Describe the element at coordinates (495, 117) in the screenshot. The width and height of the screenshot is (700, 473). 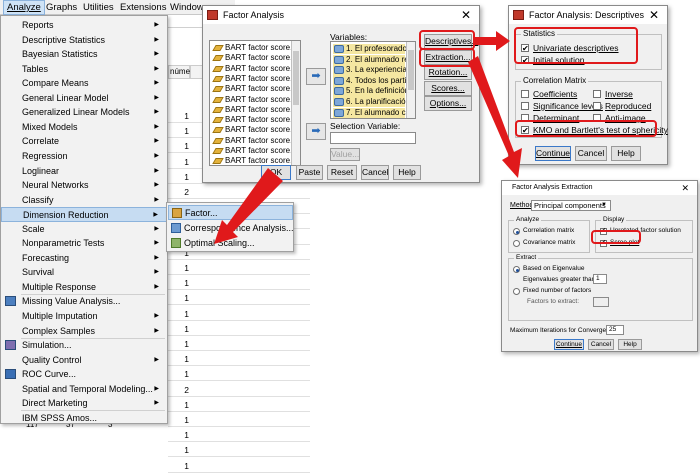
I see `arrow-to-extraction` at that location.